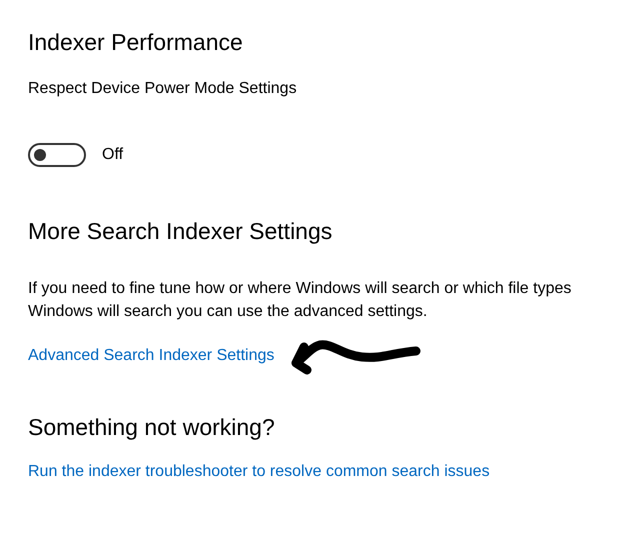 The width and height of the screenshot is (631, 544). I want to click on section-heading: Something not working?, so click(151, 427).